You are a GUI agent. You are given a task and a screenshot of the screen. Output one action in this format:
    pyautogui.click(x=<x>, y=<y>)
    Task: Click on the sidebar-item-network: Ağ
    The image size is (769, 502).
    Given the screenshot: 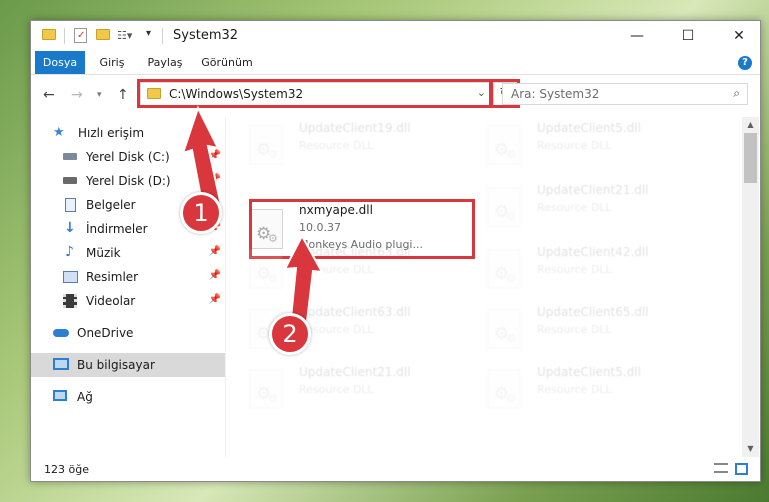 What is the action you would take?
    pyautogui.click(x=128, y=397)
    